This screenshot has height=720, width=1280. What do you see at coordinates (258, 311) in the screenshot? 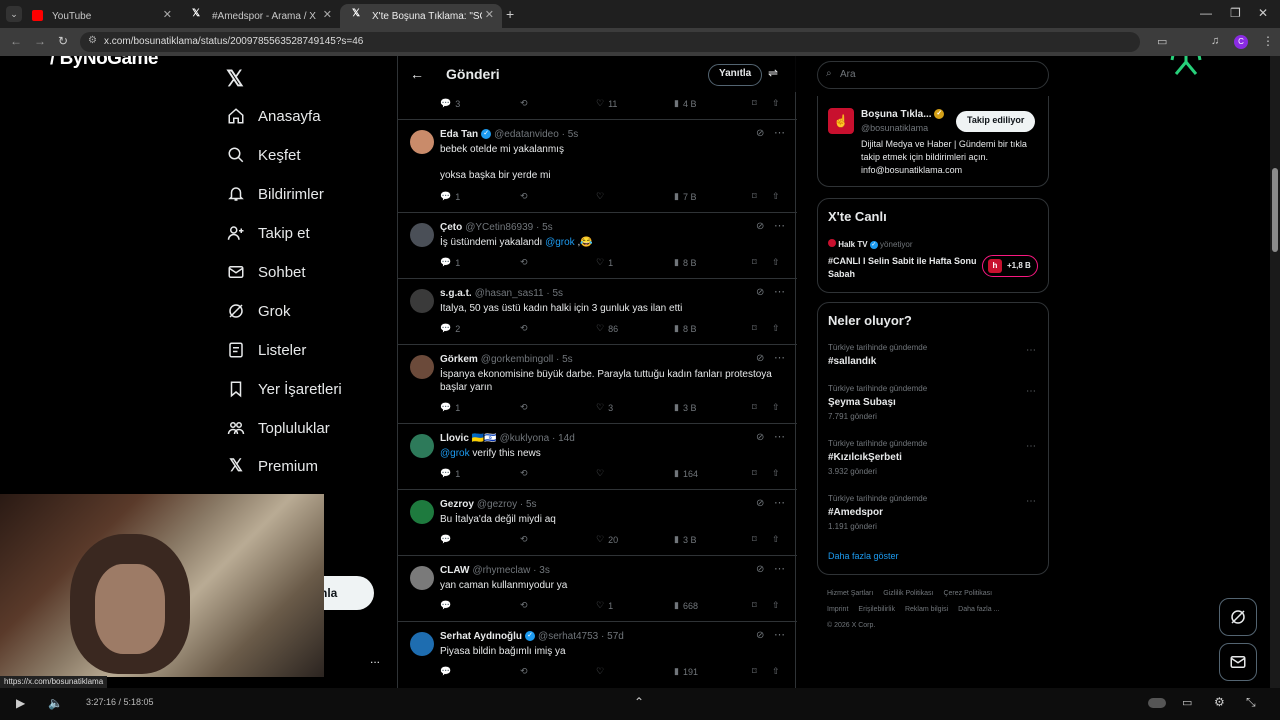
I see `sidebar-item-grok: Grok` at bounding box center [258, 311].